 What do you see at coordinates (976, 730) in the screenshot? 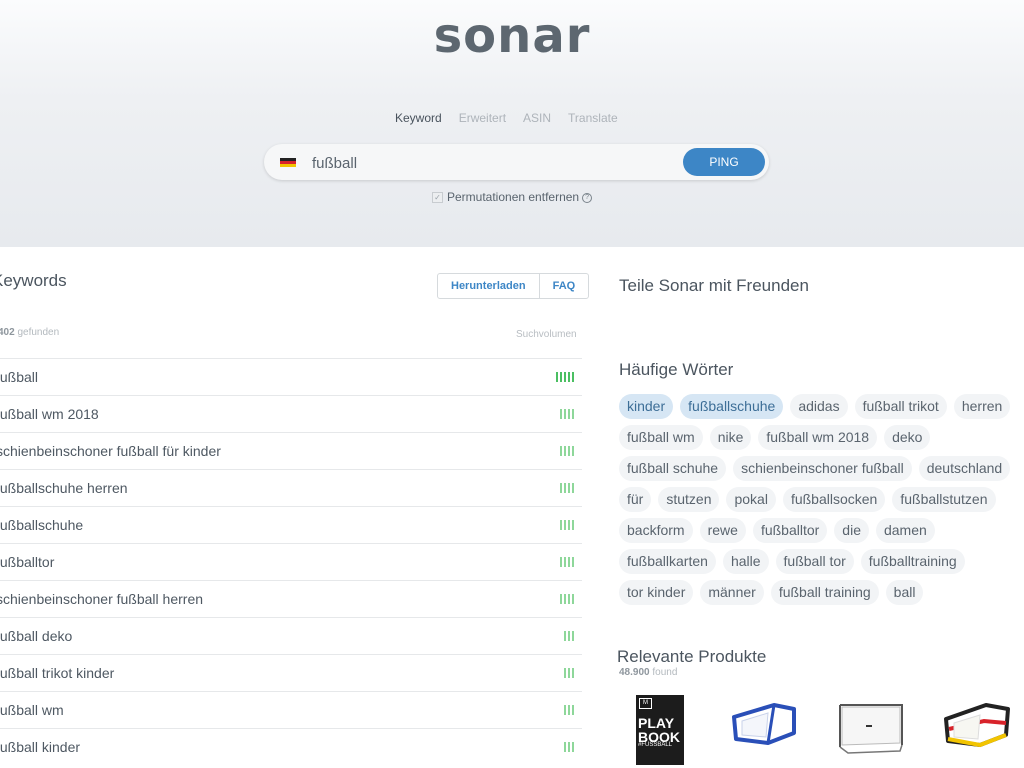
I see `product-germany-goal` at bounding box center [976, 730].